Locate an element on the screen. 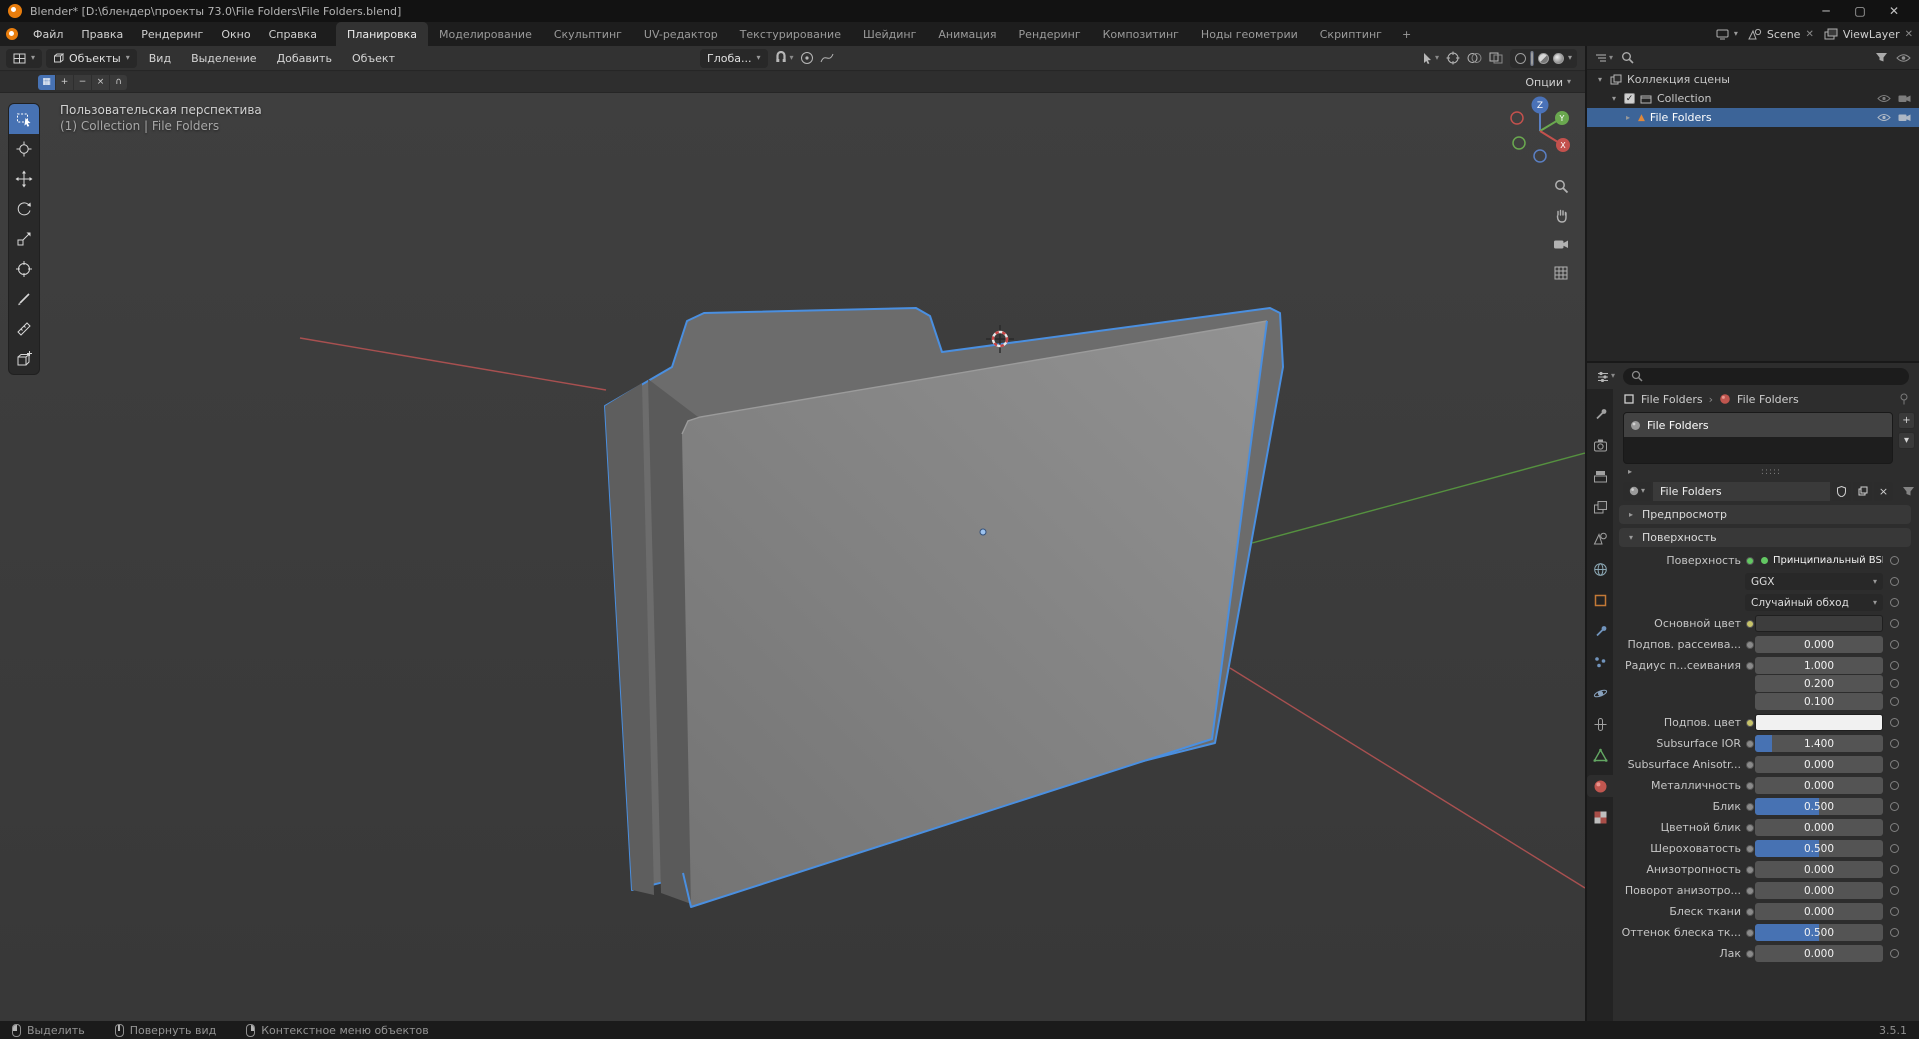 The width and height of the screenshot is (1919, 1039). snap-magnet-icon: ▾ is located at coordinates (784, 58).